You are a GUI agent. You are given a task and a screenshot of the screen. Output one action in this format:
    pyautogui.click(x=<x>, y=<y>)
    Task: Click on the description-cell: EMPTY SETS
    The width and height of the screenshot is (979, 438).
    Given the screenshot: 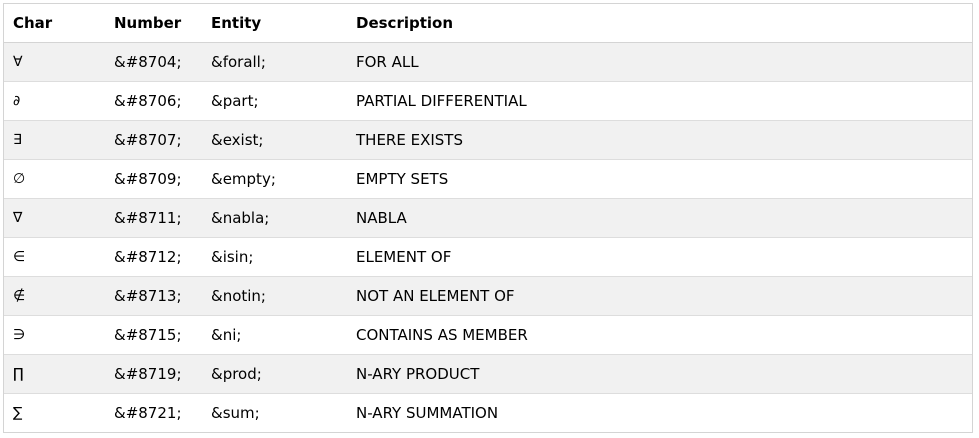 What is the action you would take?
    pyautogui.click(x=659, y=179)
    